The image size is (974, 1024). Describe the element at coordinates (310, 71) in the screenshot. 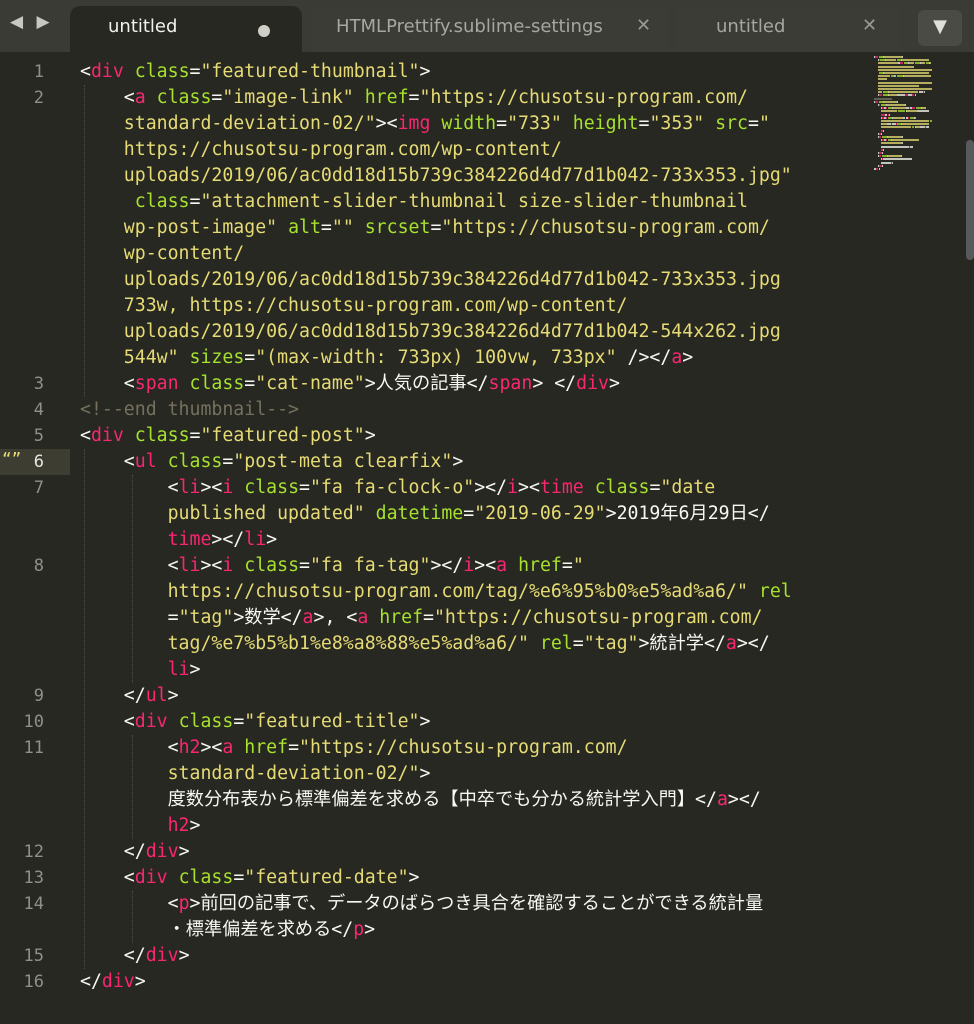

I see `code-token: "featured-thumbnail"` at that location.